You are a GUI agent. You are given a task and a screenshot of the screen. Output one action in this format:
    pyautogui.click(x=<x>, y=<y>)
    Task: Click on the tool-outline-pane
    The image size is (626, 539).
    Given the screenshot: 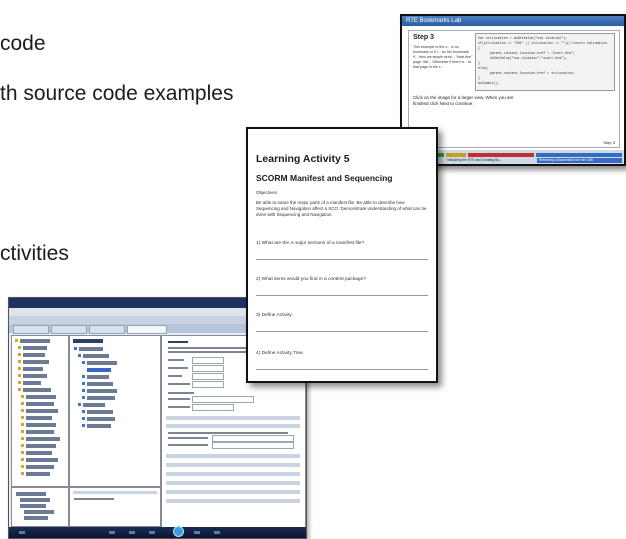 What is the action you would take?
    pyautogui.click(x=40, y=507)
    